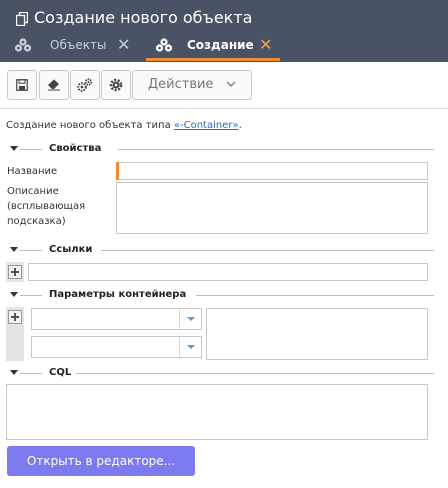 The width and height of the screenshot is (448, 488). What do you see at coordinates (46, 206) in the screenshot?
I see `description-label: Описание (всплывающая подсказка)` at bounding box center [46, 206].